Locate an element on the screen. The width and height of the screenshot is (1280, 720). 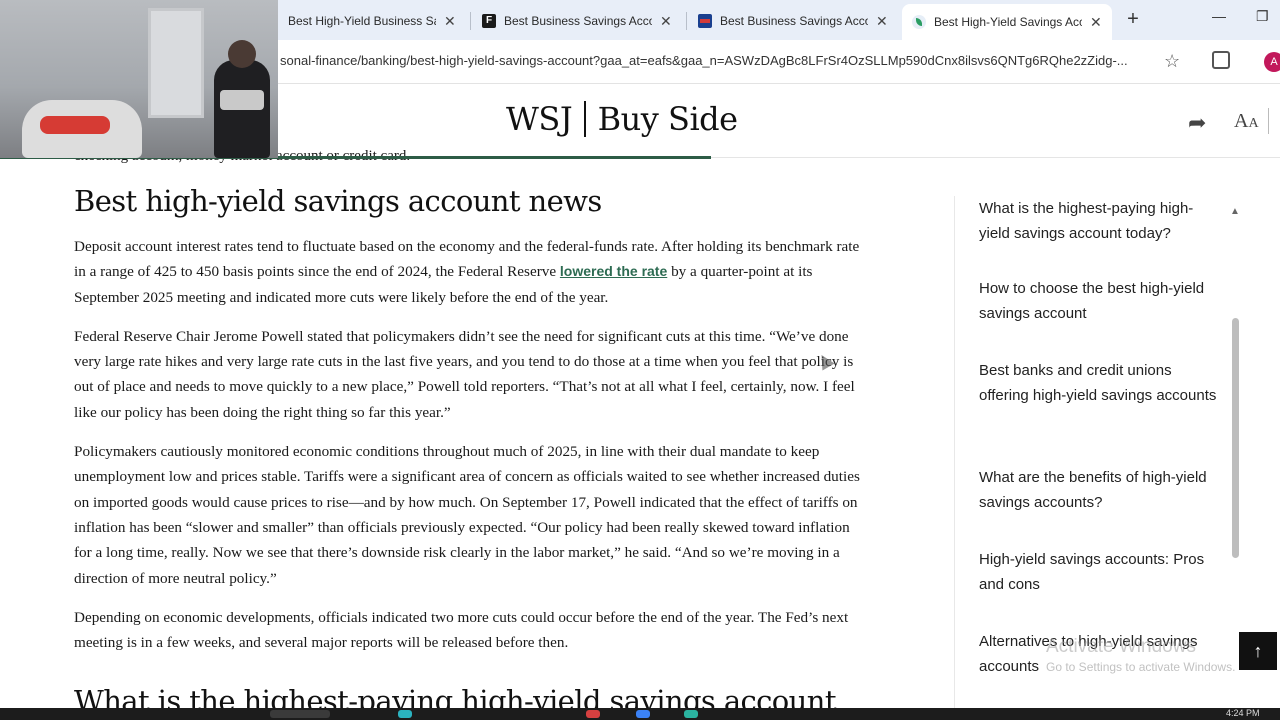
activate-windows-title: Activate Windows is located at coordinates (1121, 646).